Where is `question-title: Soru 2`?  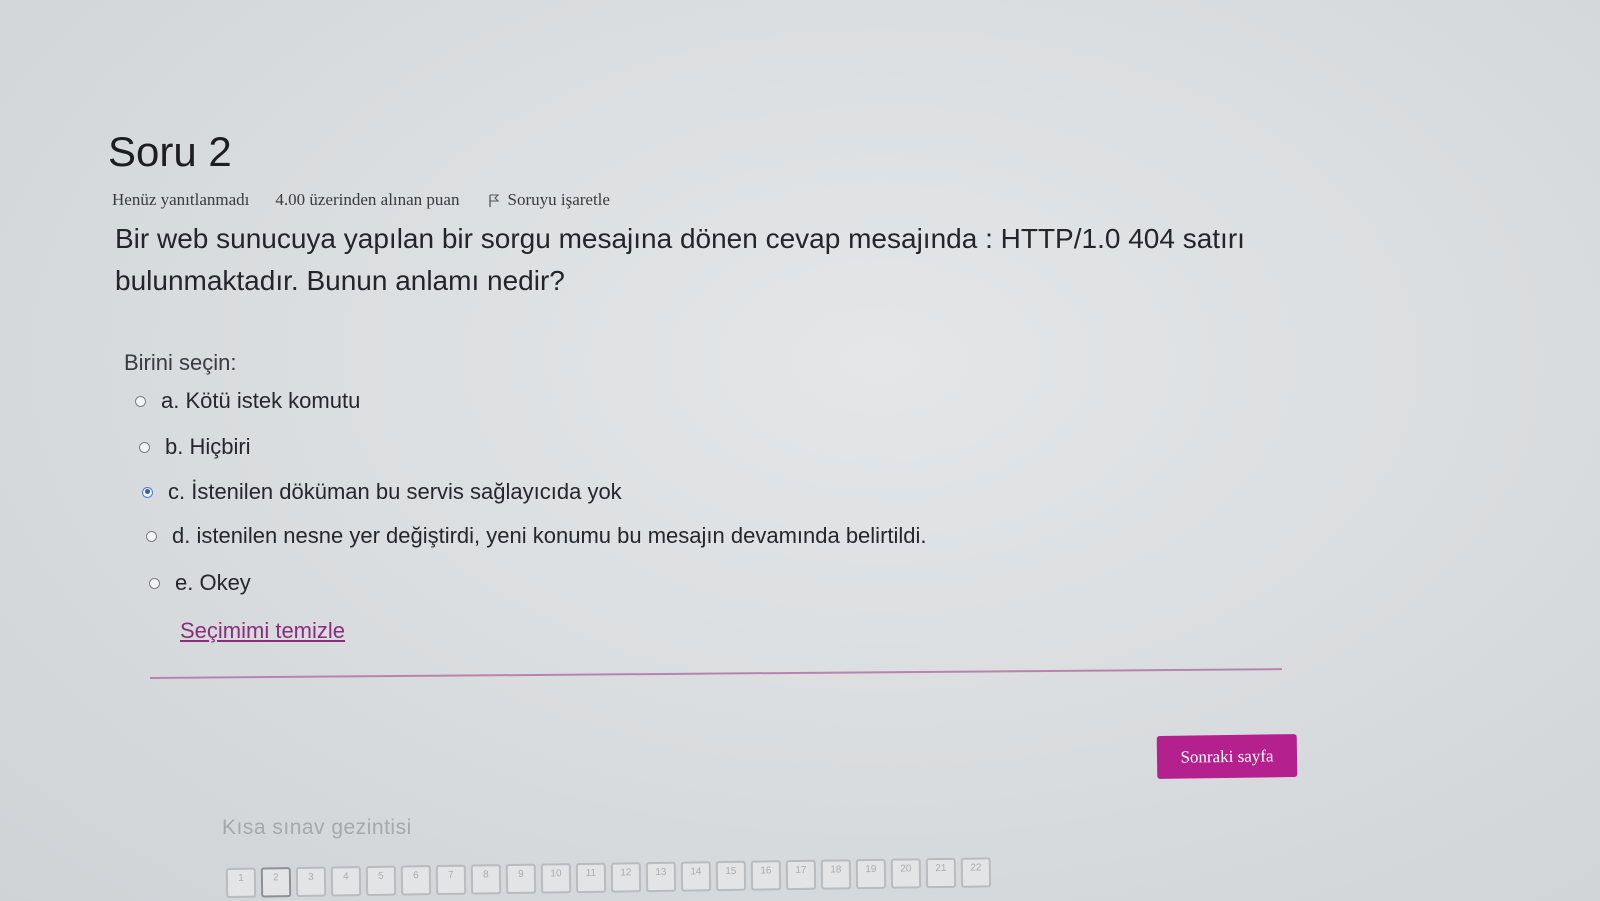
question-title: Soru 2 is located at coordinates (170, 151).